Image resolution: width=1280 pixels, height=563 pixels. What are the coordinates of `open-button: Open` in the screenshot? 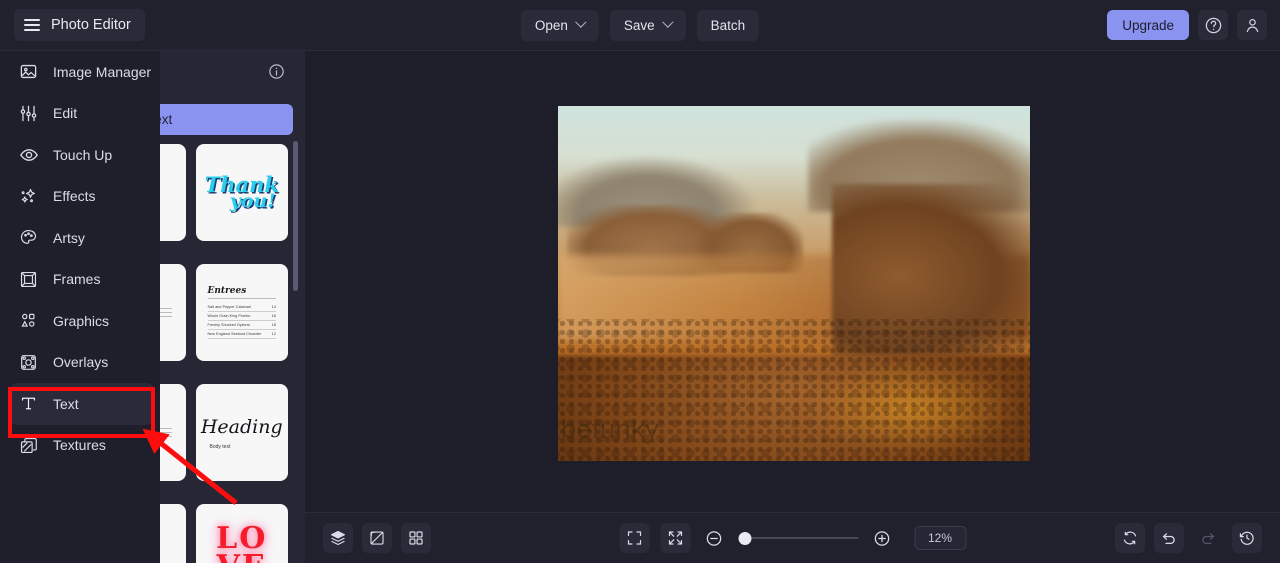 It's located at (559, 25).